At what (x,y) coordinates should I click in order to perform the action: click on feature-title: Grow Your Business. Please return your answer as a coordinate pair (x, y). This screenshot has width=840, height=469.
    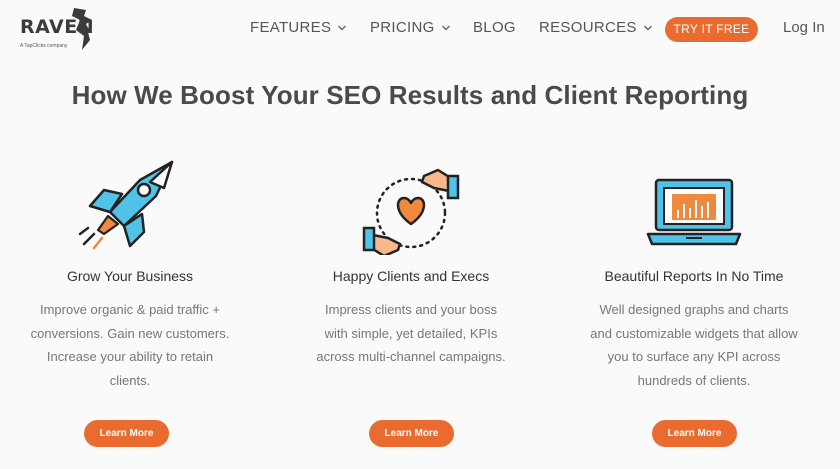
    Looking at the image, I should click on (130, 276).